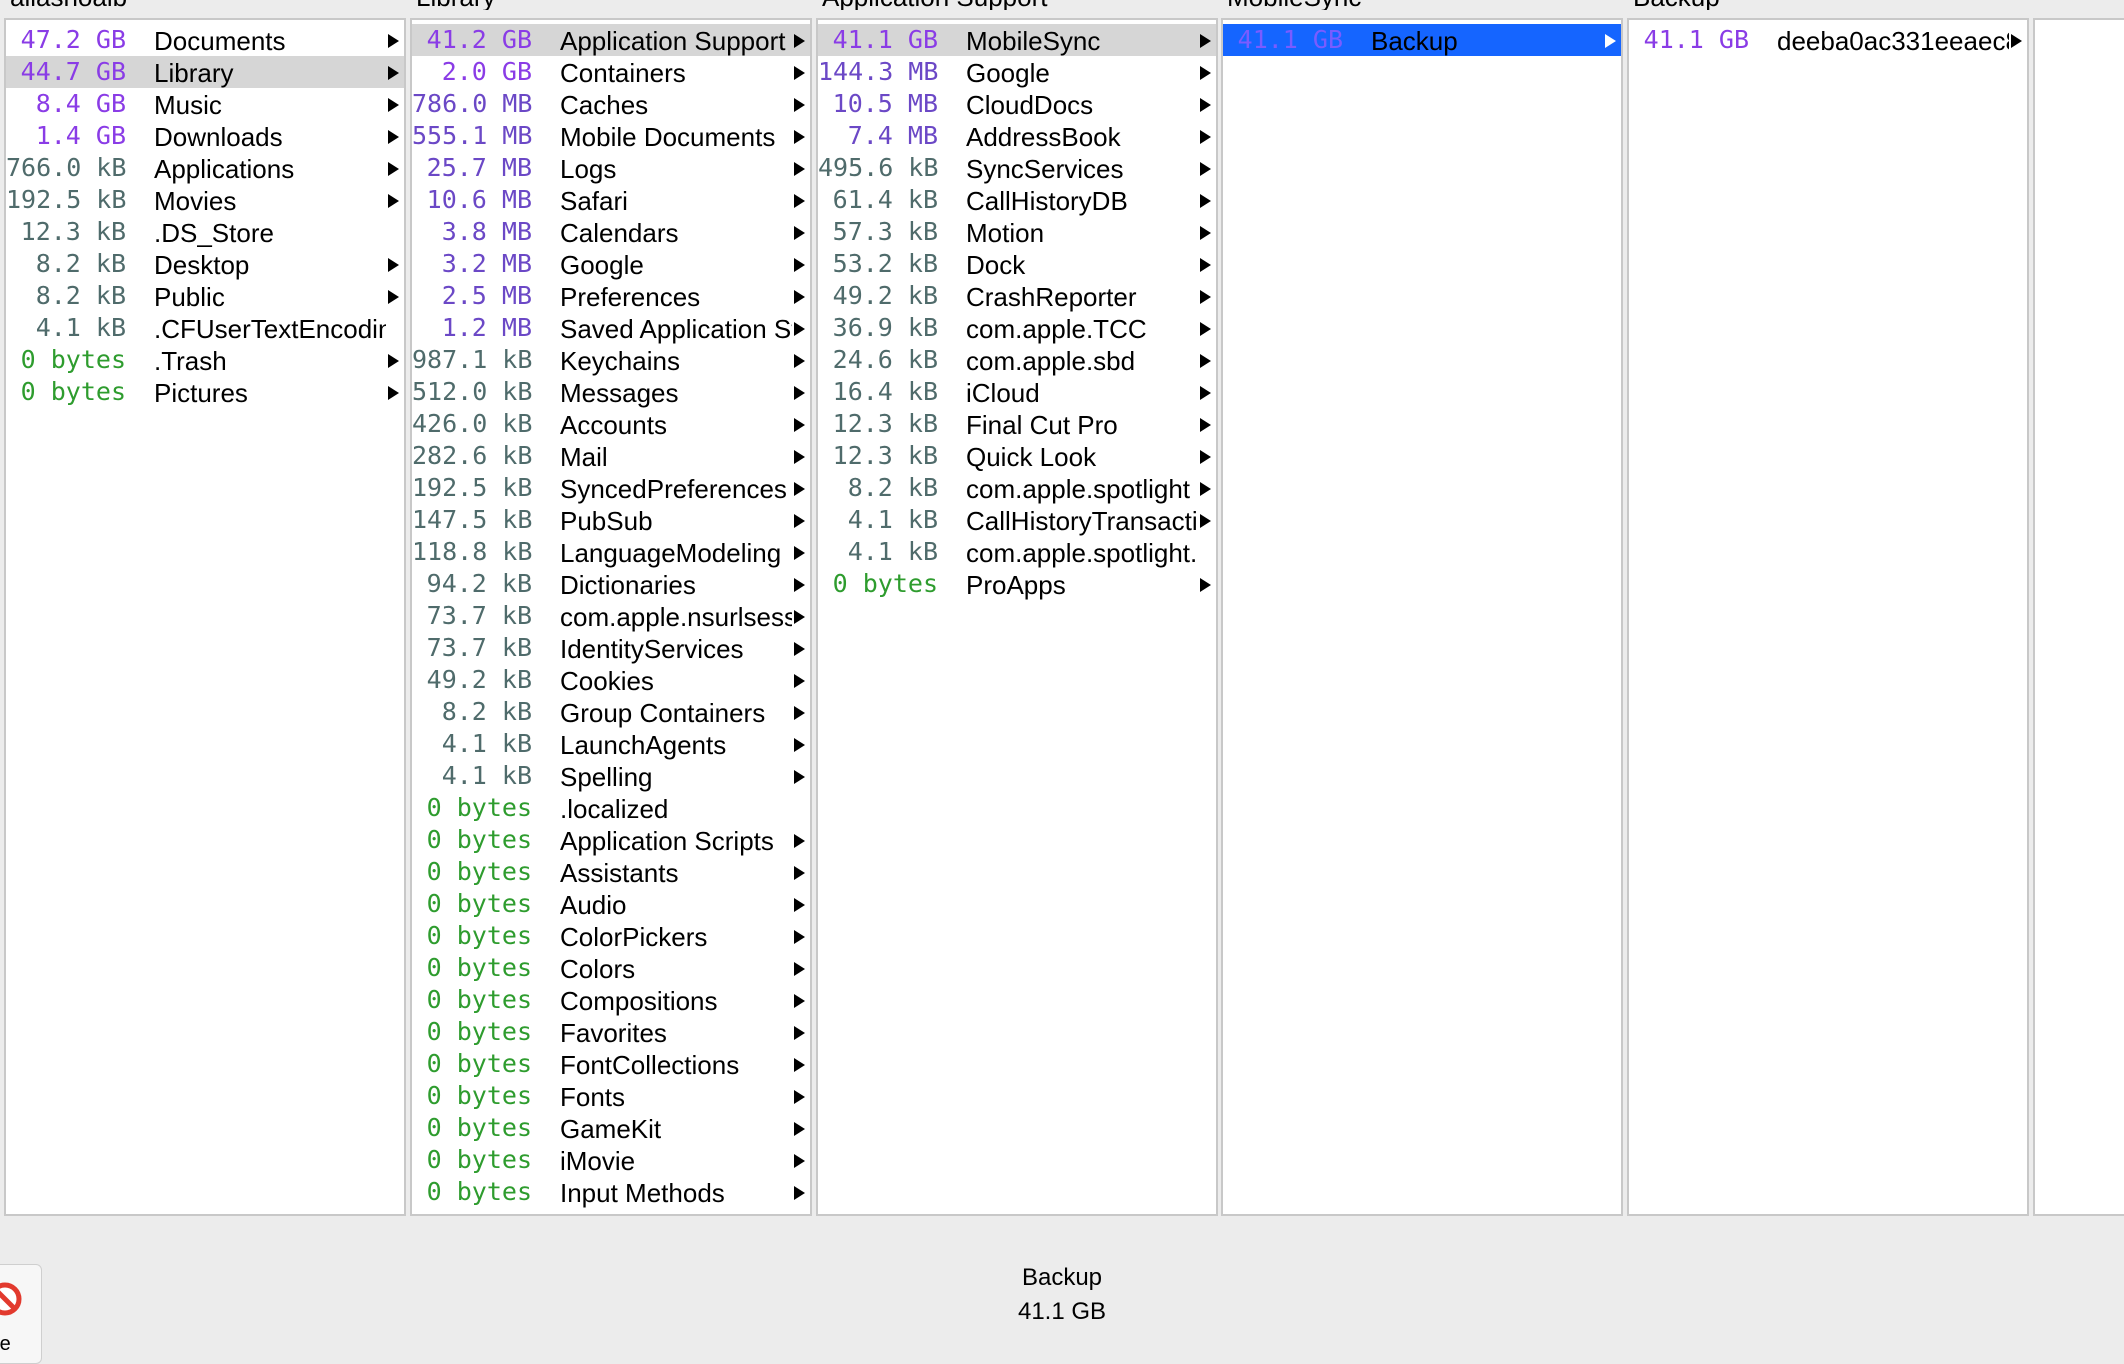 The width and height of the screenshot is (2124, 1364). What do you see at coordinates (205, 200) in the screenshot?
I see `list-item: 192.5 kB Movies` at bounding box center [205, 200].